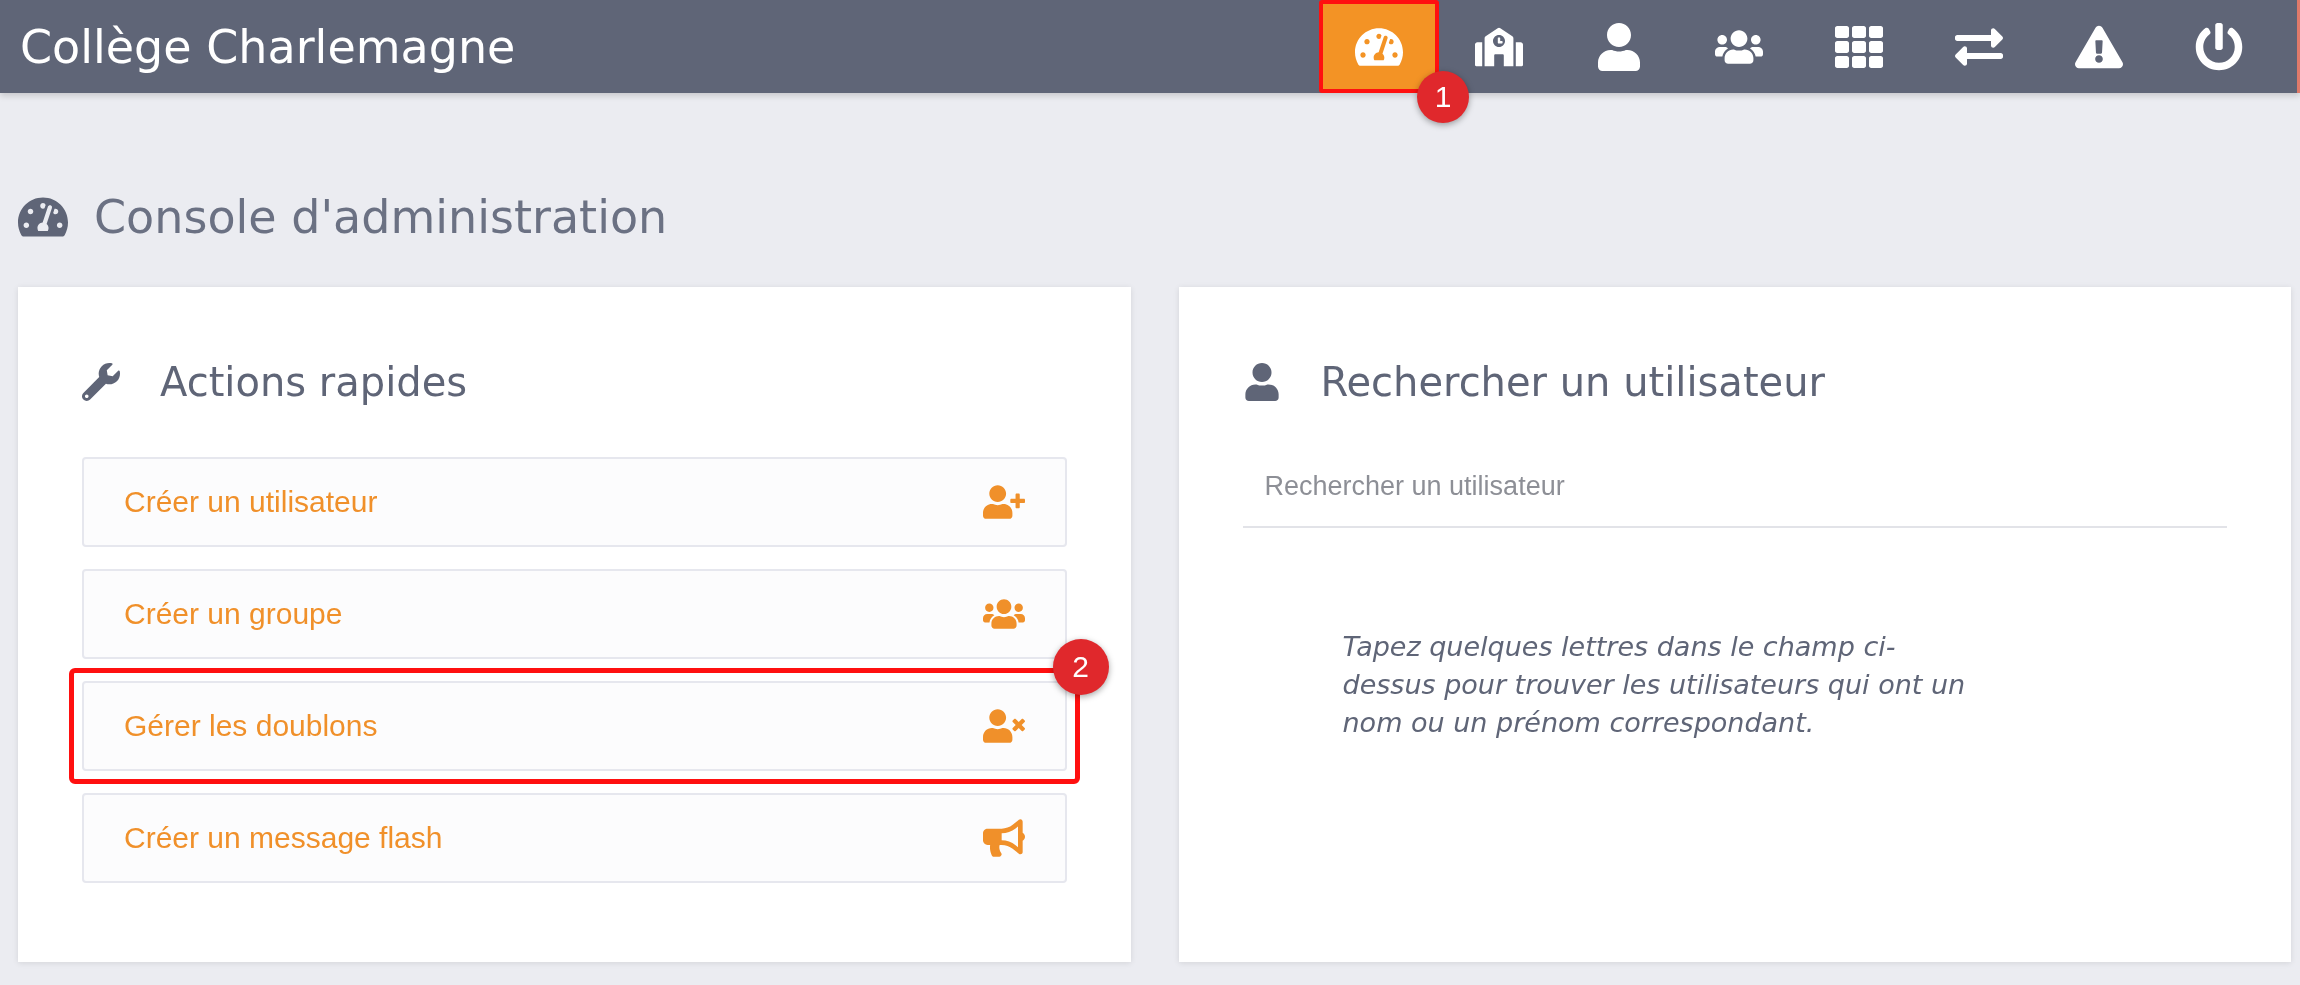  Describe the element at coordinates (574, 614) in the screenshot. I see `action-link: Créer un groupe` at that location.